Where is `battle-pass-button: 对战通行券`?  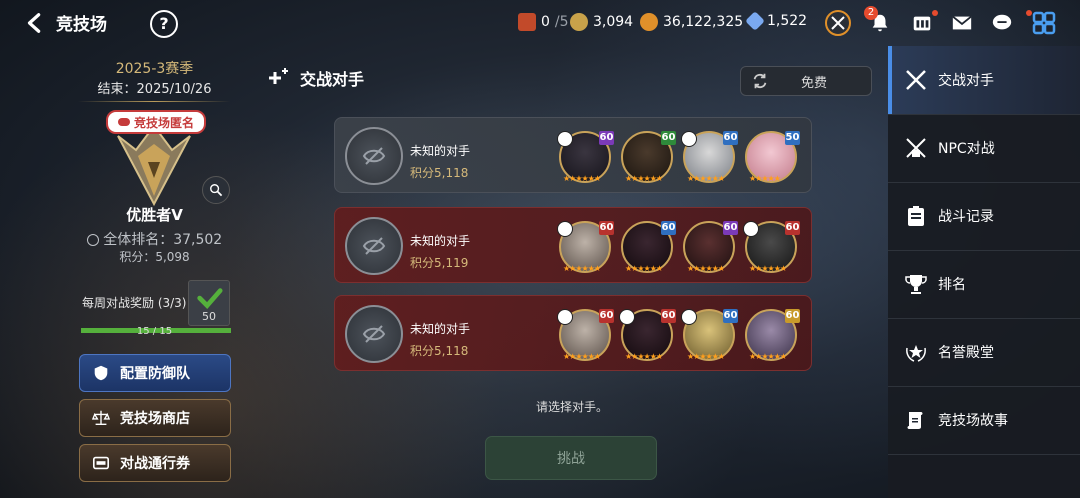 battle-pass-button: 对战通行券 is located at coordinates (155, 463).